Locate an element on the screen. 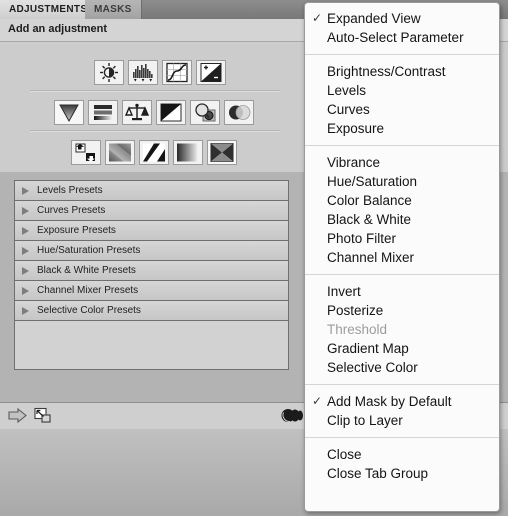 The image size is (508, 516). menu-item-channel-mixer: Channel Mixer is located at coordinates (402, 257).